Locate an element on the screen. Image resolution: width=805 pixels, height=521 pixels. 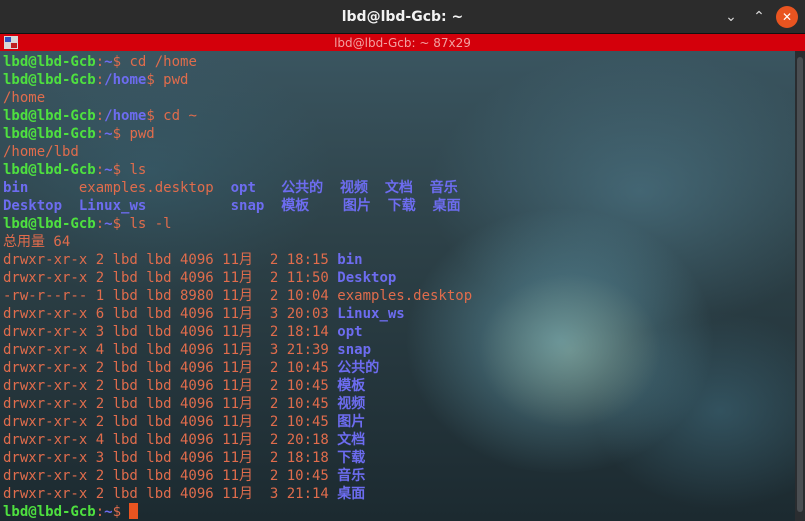
terminal-size-title: lbd@lbd-Gcb: ~ 87x29 is located at coordinates (402, 42).